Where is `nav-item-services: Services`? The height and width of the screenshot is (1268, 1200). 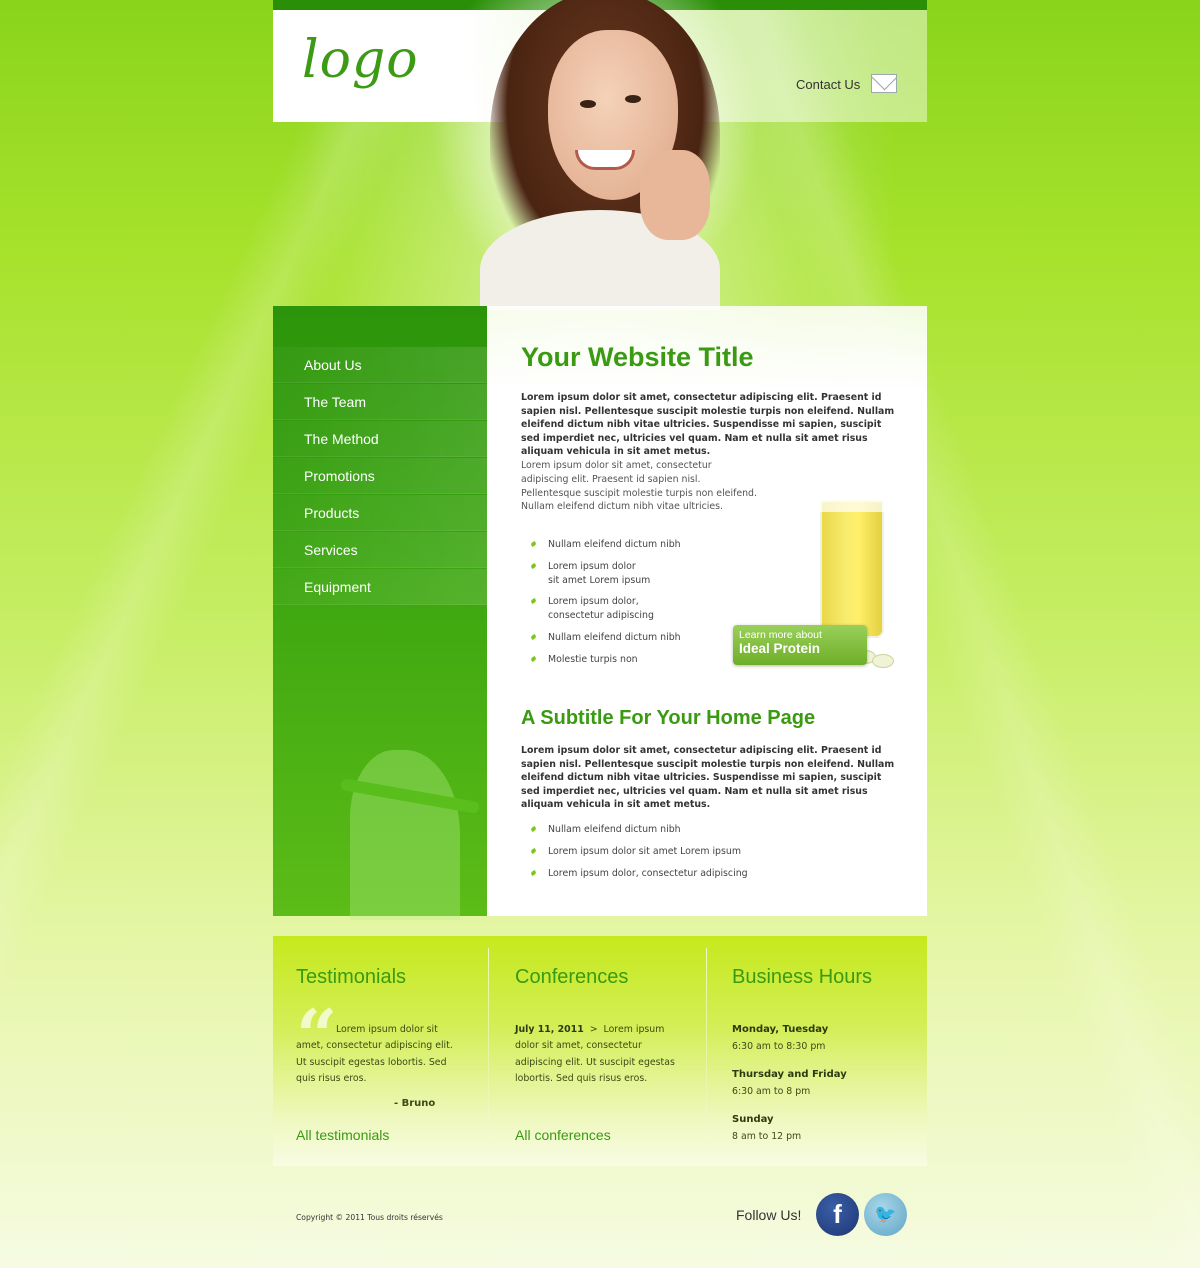
nav-item-services: Services is located at coordinates (380, 550).